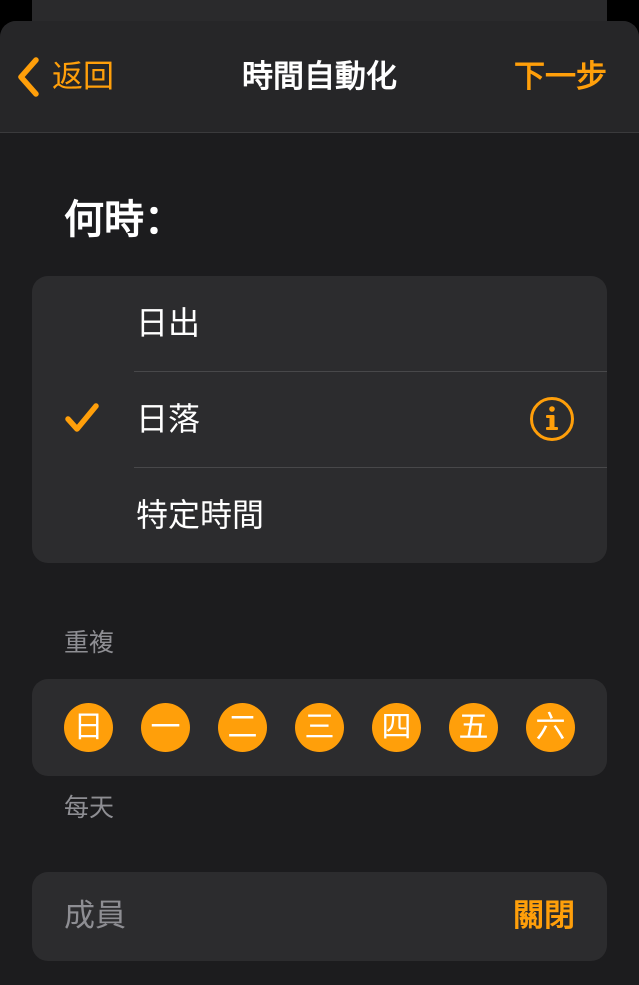 The height and width of the screenshot is (985, 639). I want to click on day-thursday: 四, so click(396, 727).